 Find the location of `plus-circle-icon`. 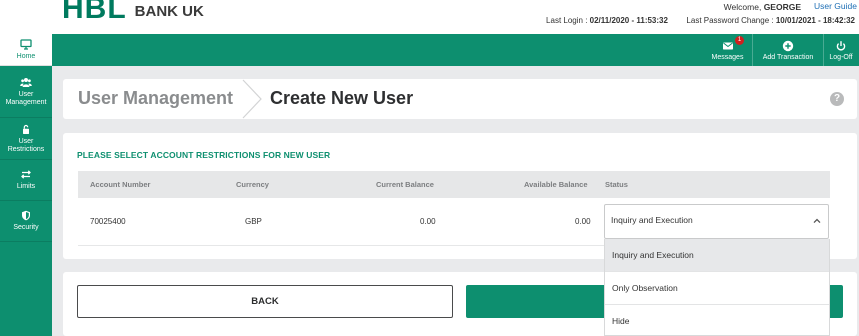

plus-circle-icon is located at coordinates (788, 45).